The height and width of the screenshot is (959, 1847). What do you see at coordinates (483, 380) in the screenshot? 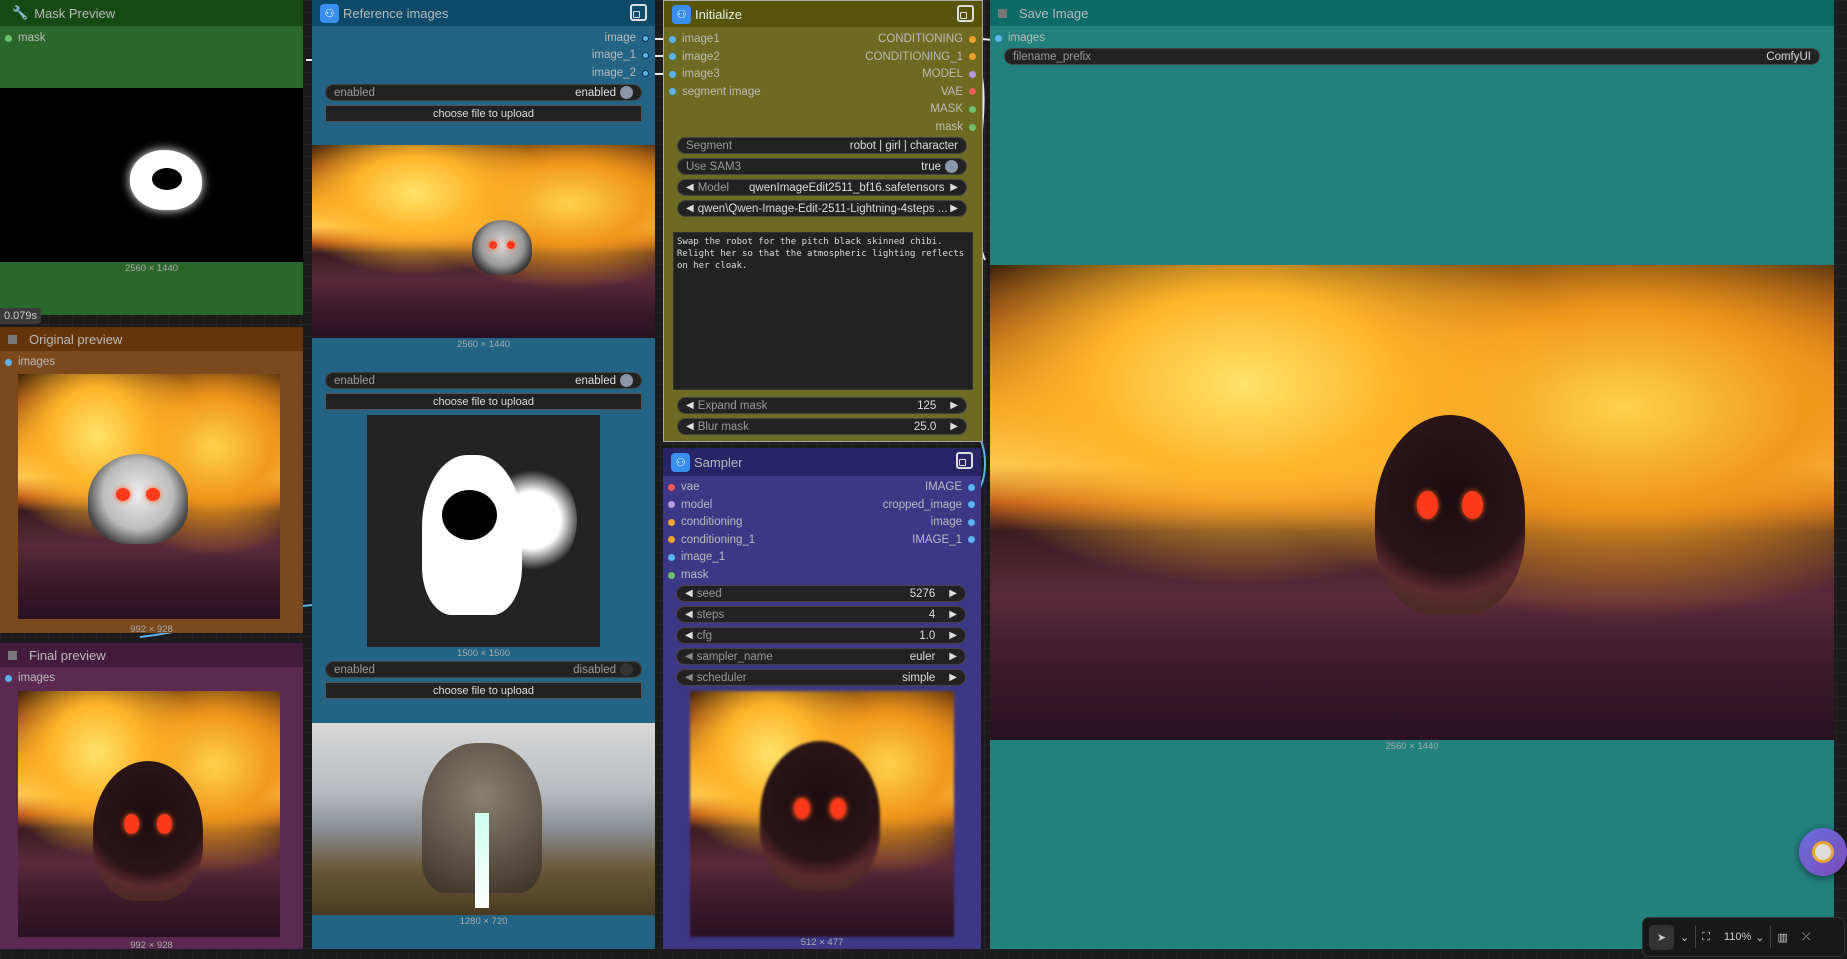
I see `enabled-toggle-2: enabled enabled` at bounding box center [483, 380].